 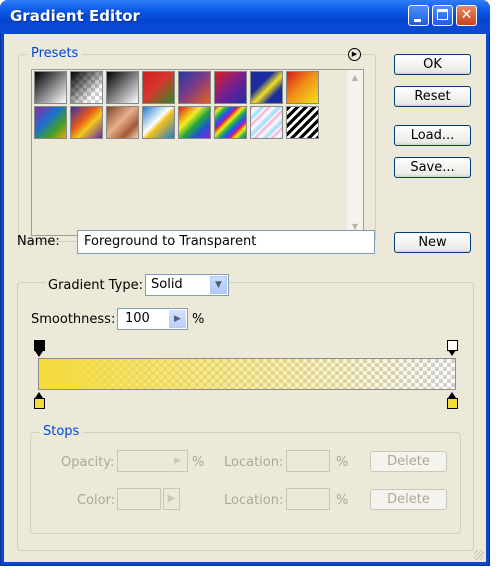 I want to click on opacity-label: Opacity:, so click(x=88, y=462).